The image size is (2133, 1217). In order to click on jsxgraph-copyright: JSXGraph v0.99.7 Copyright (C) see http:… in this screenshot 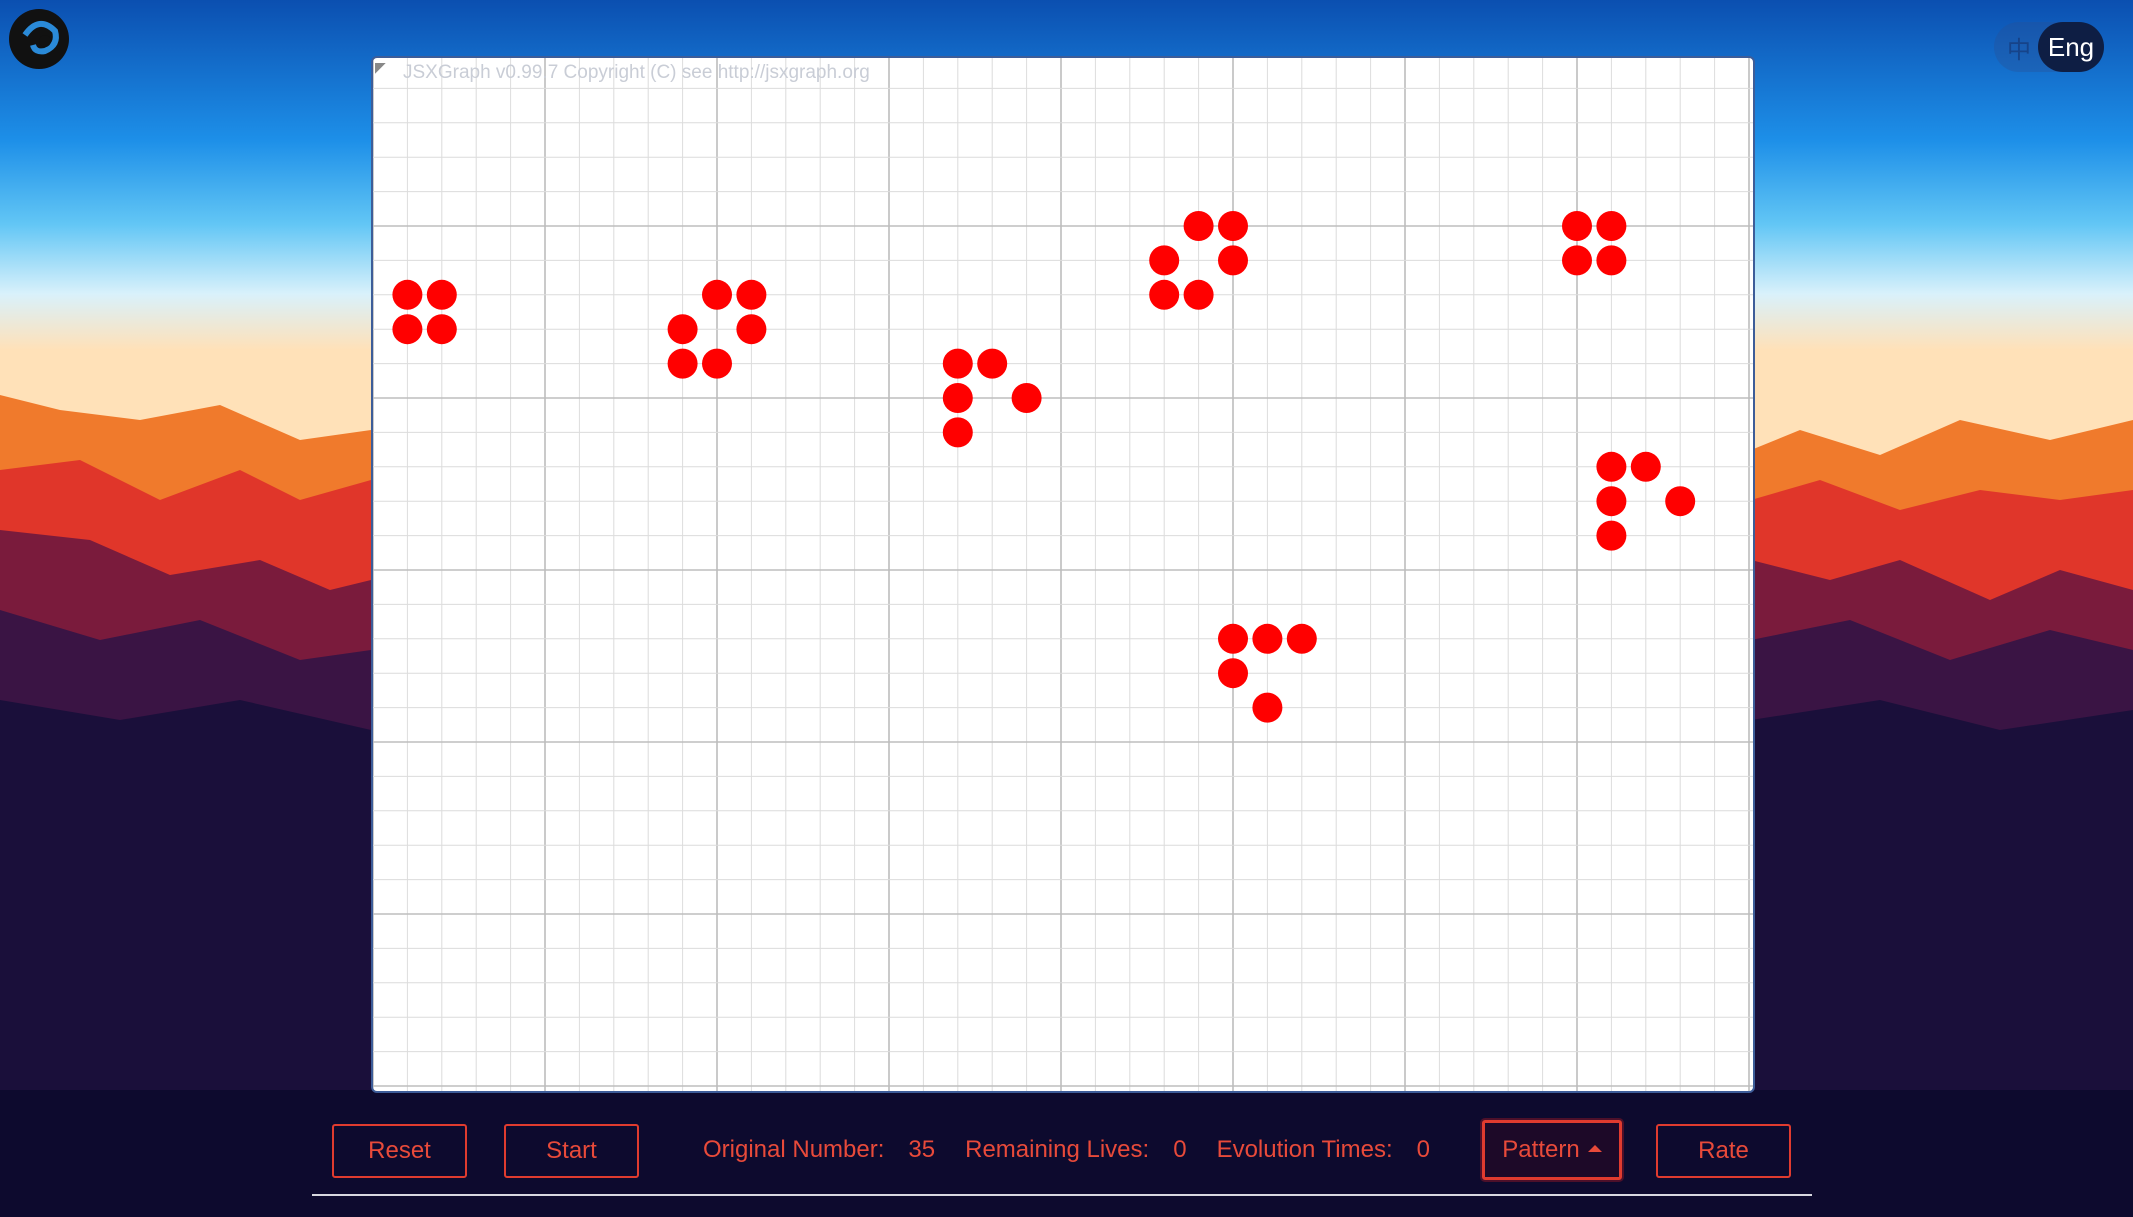, I will do `click(636, 72)`.